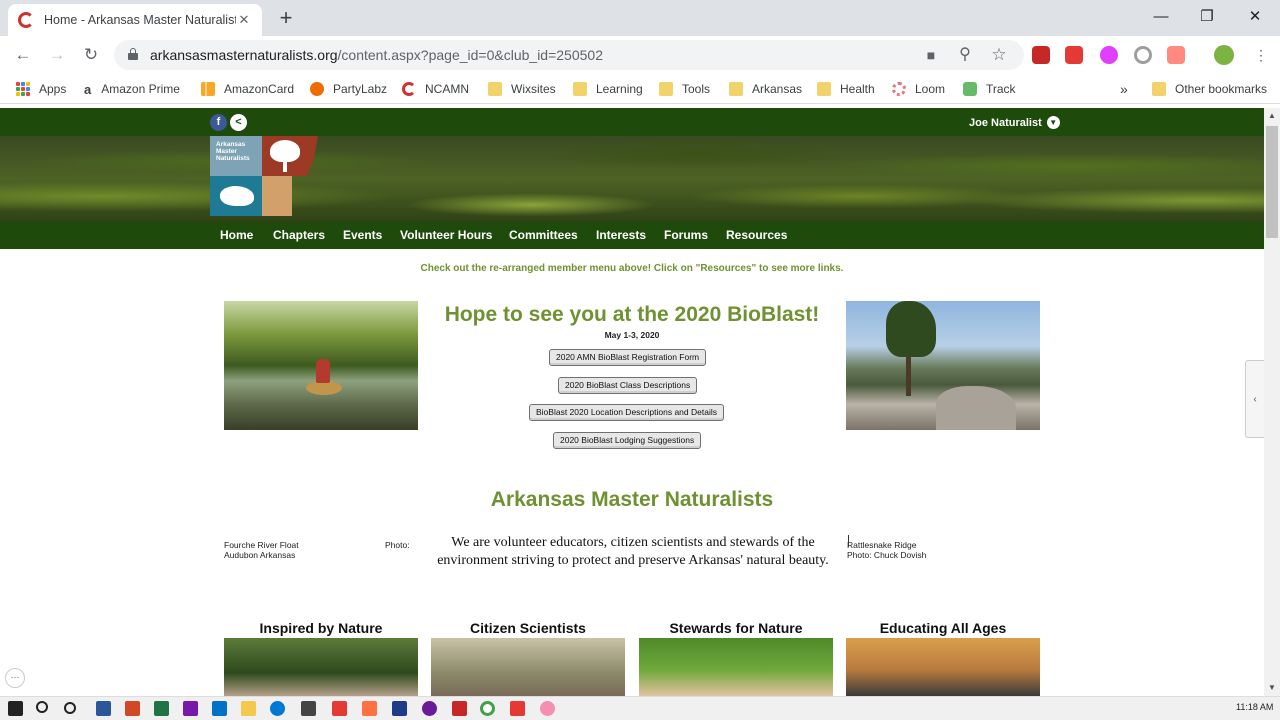 The width and height of the screenshot is (1280, 720). I want to click on nav-resources: Resources, so click(756, 235).